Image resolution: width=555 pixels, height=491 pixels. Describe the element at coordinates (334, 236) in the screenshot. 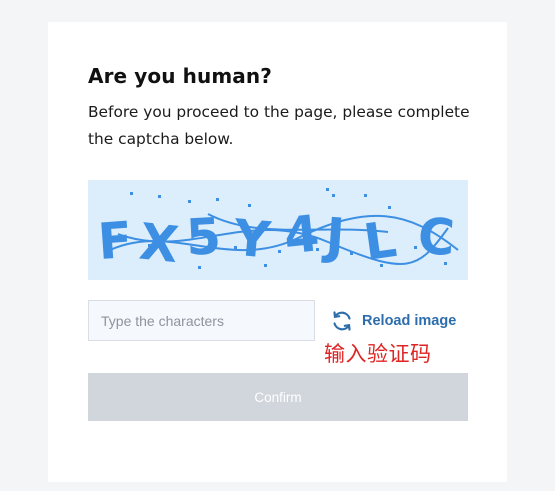

I see `captcha-char-6: J` at that location.